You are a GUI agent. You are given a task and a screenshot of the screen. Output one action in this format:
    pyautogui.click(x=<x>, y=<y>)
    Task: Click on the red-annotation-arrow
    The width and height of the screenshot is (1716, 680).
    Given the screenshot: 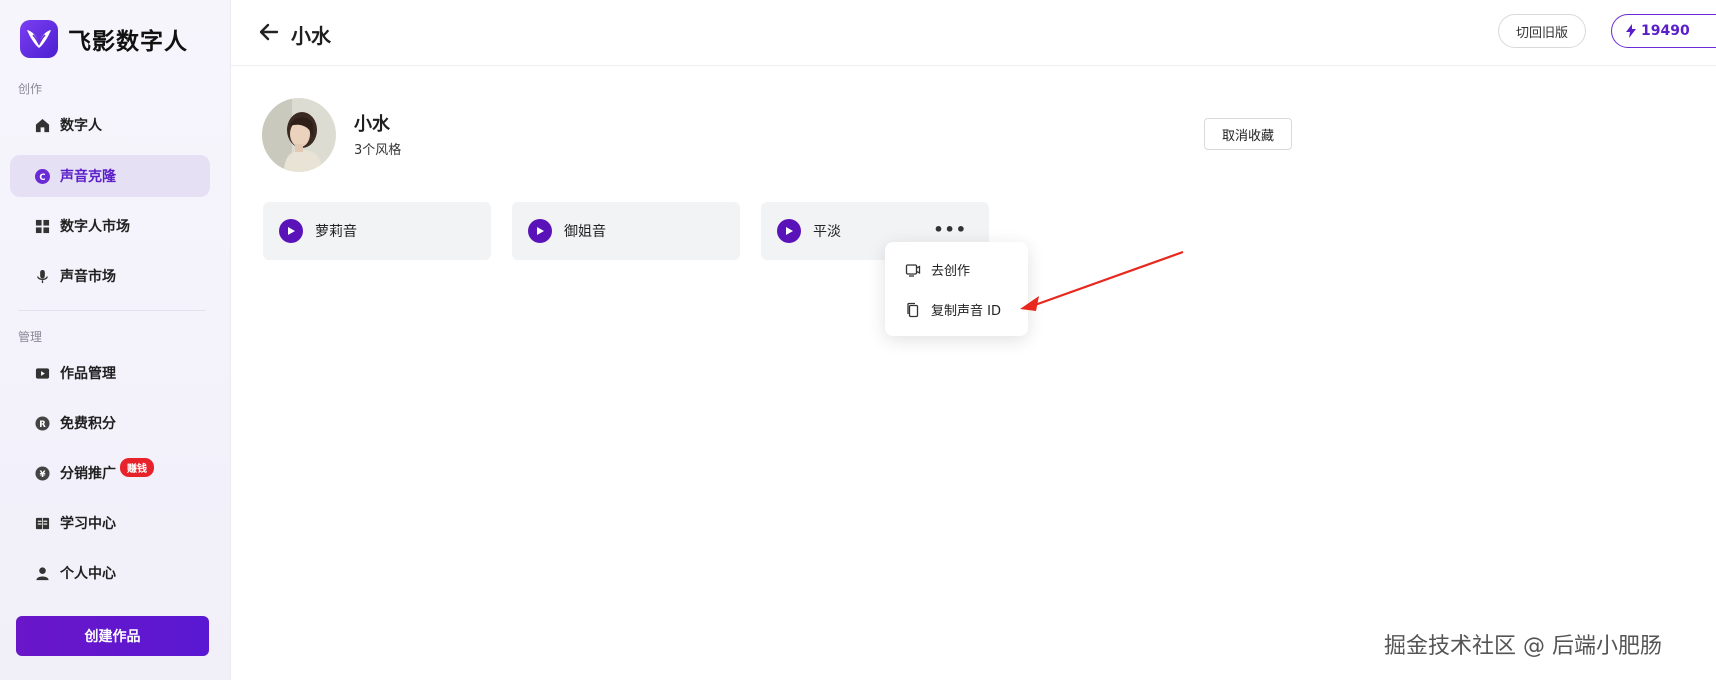 What is the action you would take?
    pyautogui.click(x=1102, y=280)
    